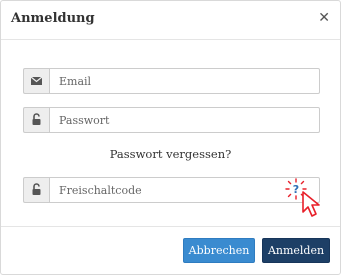 This screenshot has width=341, height=275. I want to click on cancel-button: Abbrechen, so click(219, 250).